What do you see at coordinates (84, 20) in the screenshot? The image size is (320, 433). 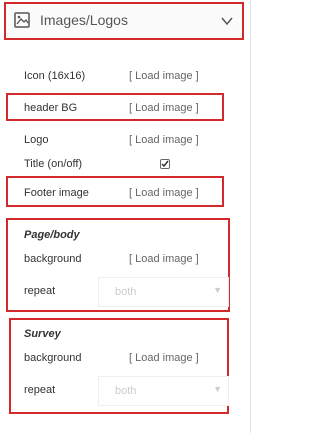 I see `section-title: Images/Logos` at bounding box center [84, 20].